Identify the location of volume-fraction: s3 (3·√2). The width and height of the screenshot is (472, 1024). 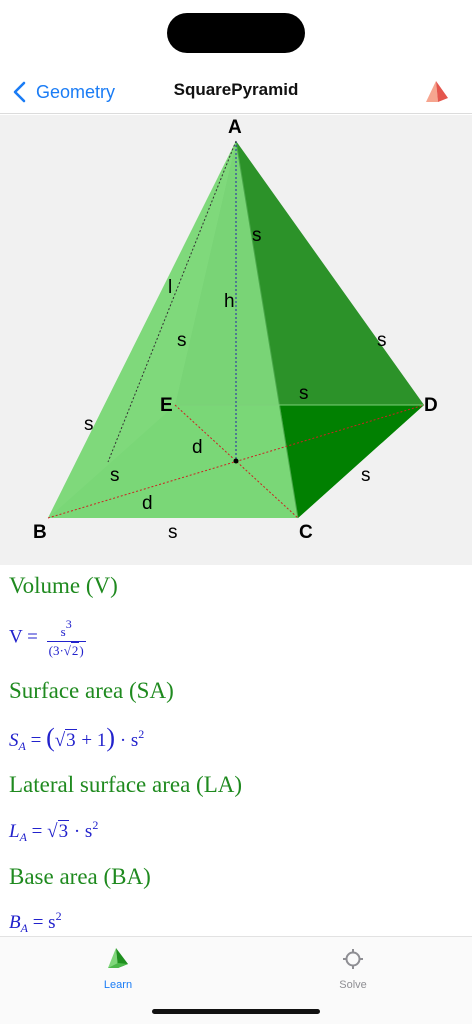
(66, 637).